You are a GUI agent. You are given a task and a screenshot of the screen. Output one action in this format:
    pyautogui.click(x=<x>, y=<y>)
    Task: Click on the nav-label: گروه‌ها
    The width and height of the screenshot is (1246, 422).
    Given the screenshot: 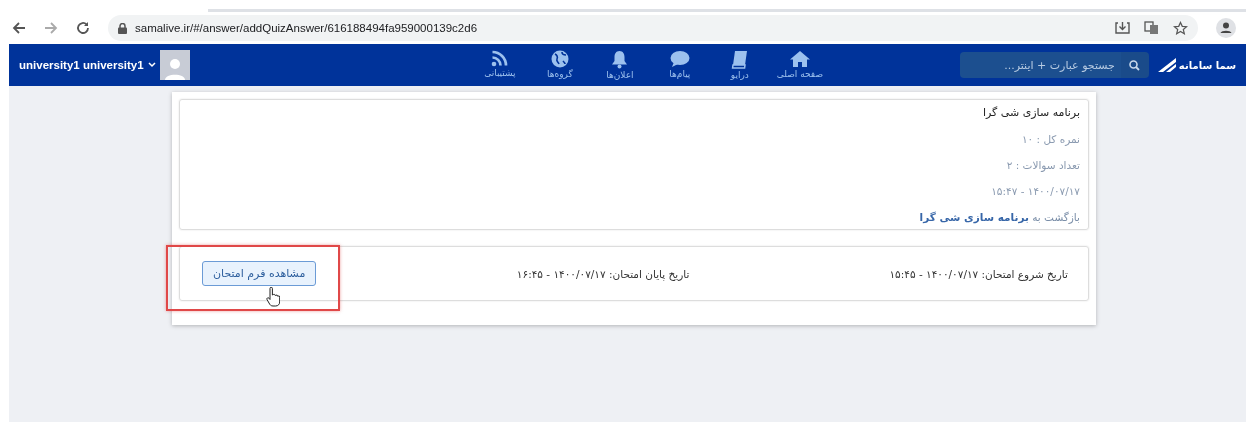 What is the action you would take?
    pyautogui.click(x=559, y=74)
    